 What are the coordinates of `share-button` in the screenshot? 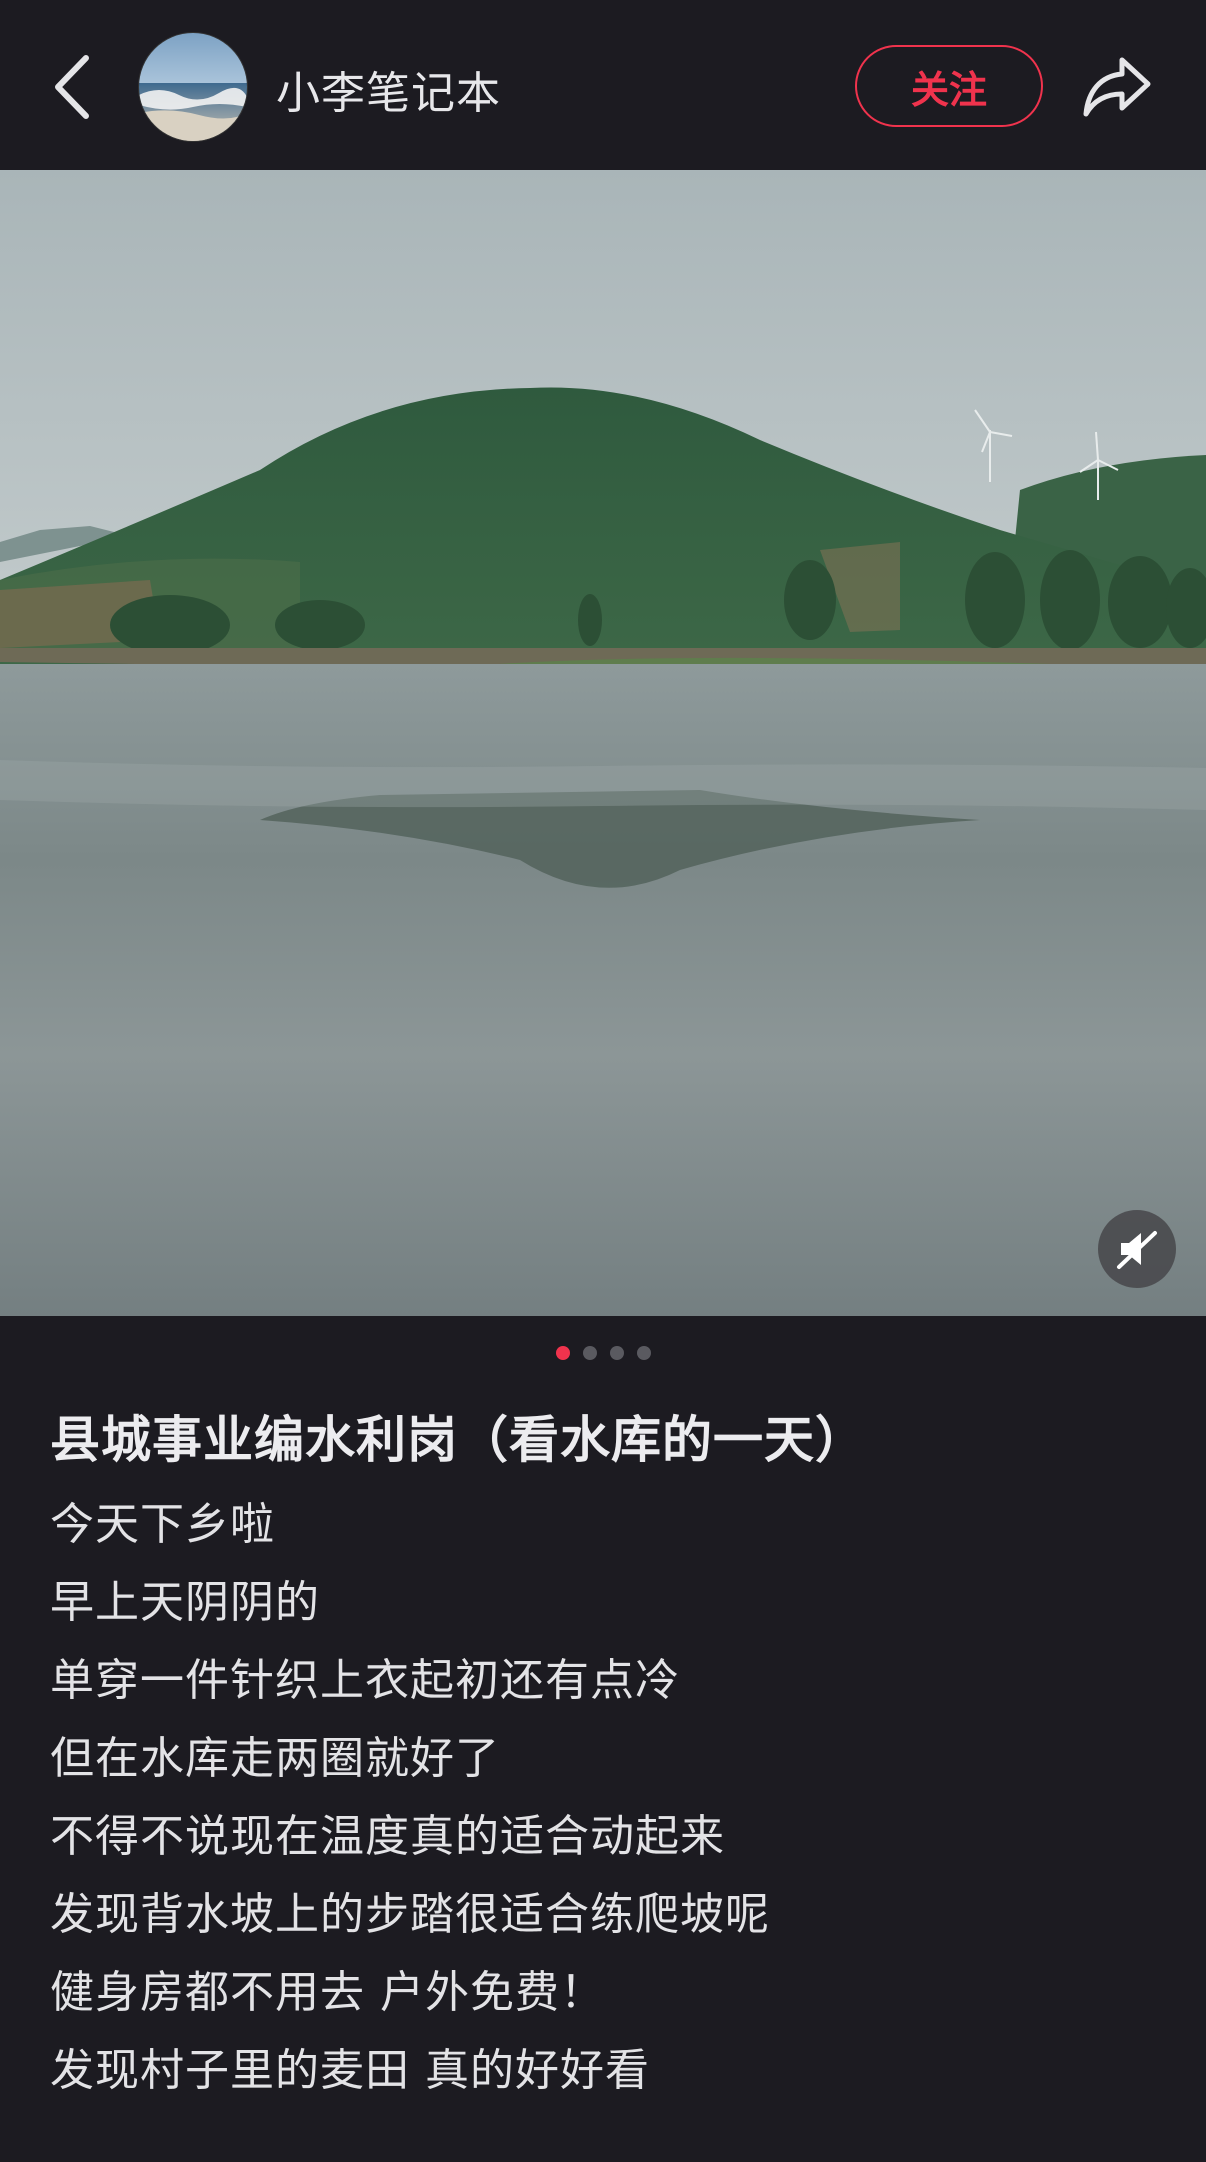 It's located at (1118, 86).